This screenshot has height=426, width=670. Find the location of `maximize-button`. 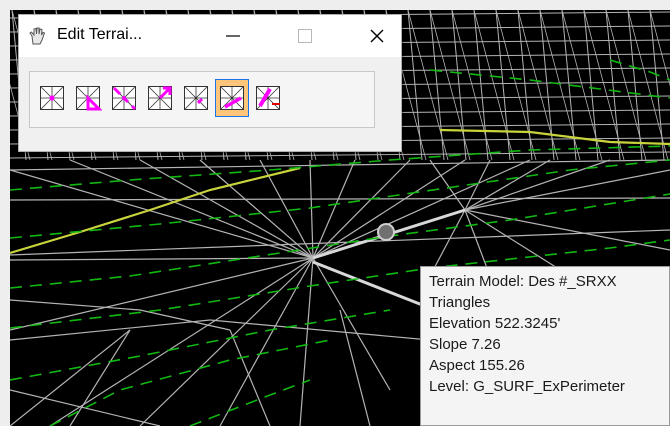

maximize-button is located at coordinates (305, 36).